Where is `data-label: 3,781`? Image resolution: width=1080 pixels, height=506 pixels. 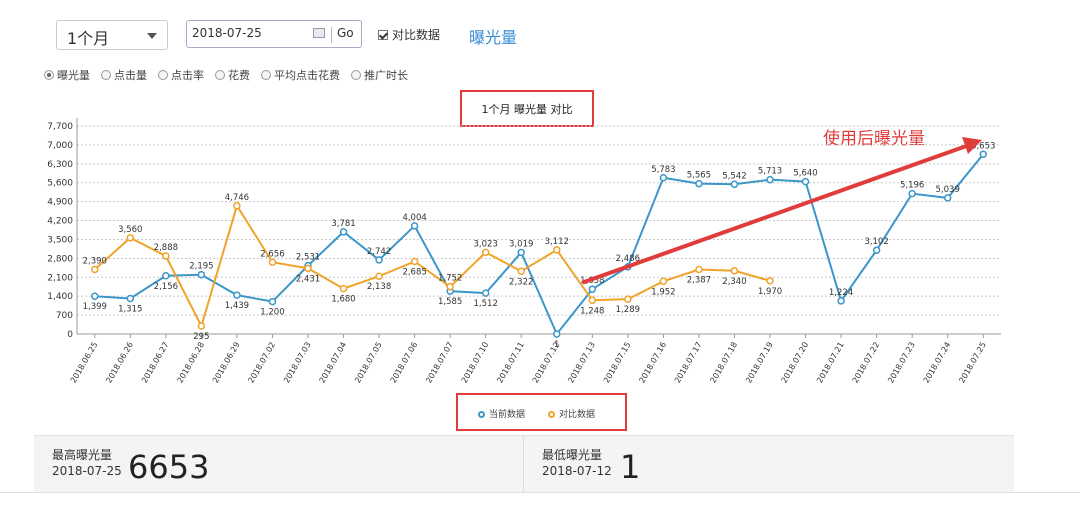 data-label: 3,781 is located at coordinates (343, 224).